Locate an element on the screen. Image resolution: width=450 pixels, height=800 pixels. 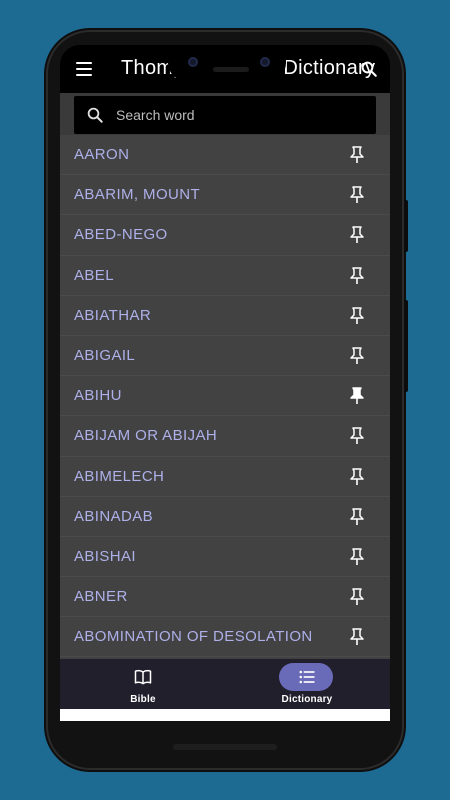
list-item: ABED-NEGO is located at coordinates (225, 235).